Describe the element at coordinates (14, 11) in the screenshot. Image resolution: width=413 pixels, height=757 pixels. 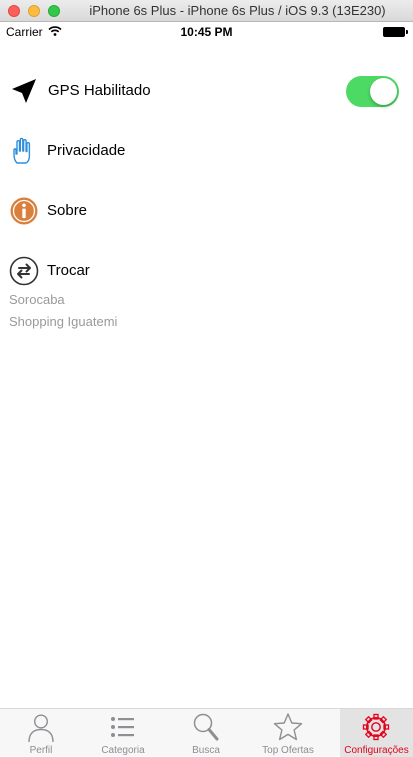
I see `close-window-button` at that location.